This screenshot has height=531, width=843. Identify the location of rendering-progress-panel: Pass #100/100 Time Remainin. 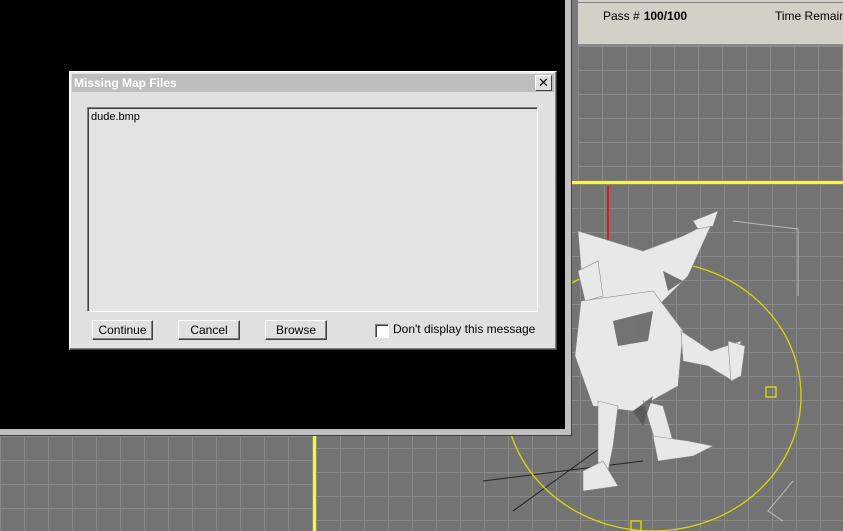
(710, 23).